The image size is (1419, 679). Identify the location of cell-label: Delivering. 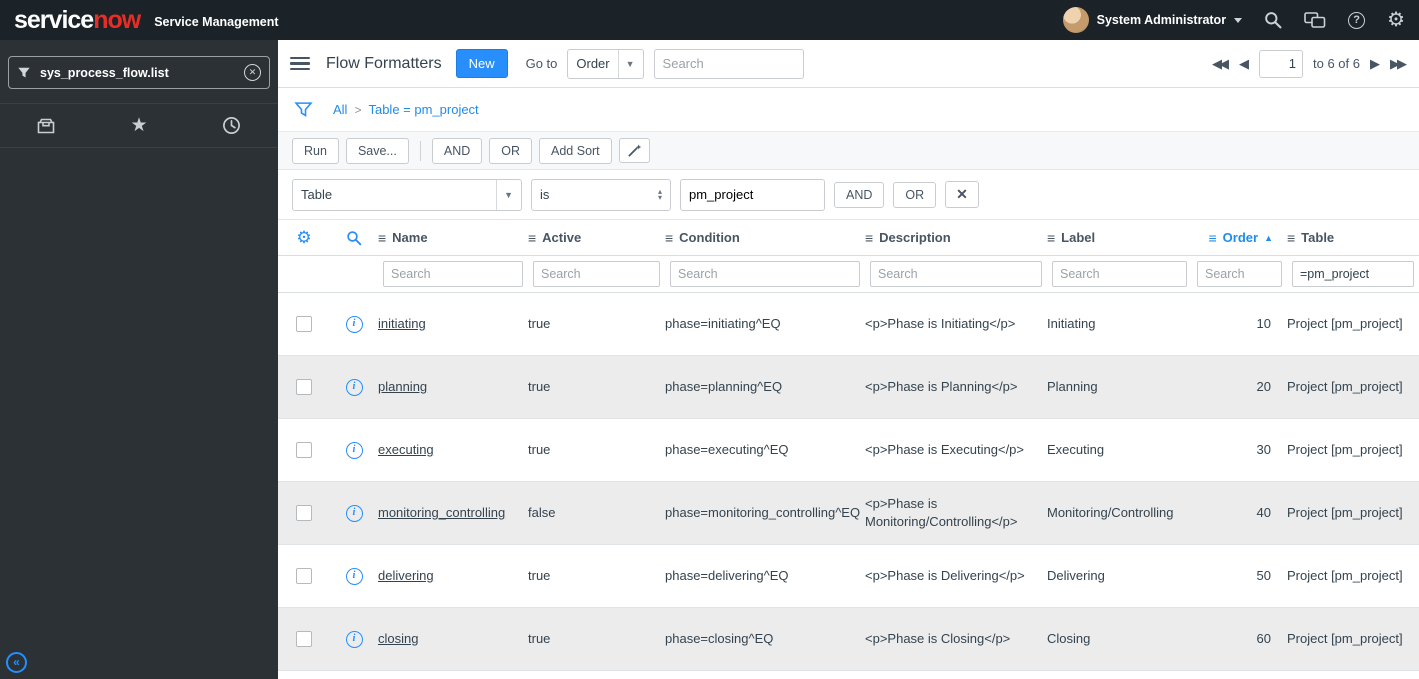
(1076, 576).